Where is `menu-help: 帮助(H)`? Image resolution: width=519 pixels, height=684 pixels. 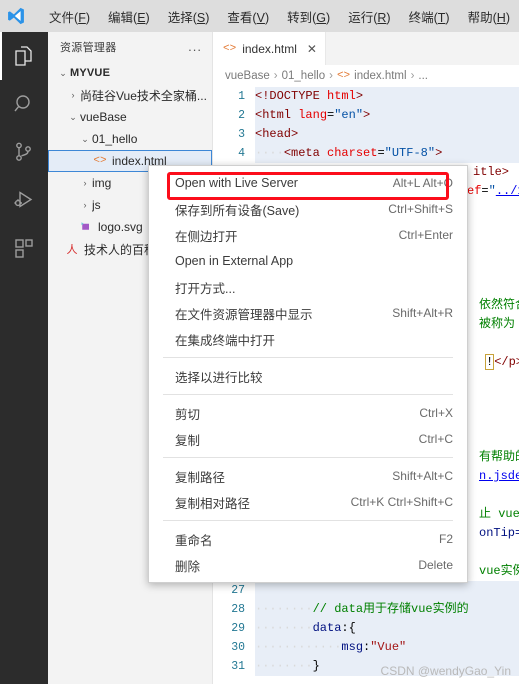
menu-help: 帮助(H) is located at coordinates (489, 16).